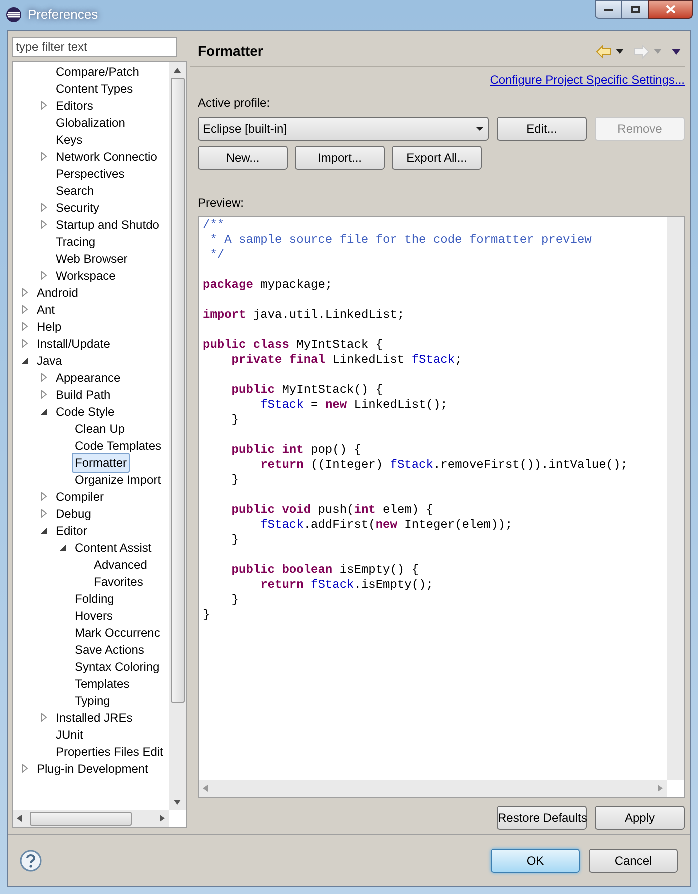 The image size is (698, 894). Describe the element at coordinates (101, 462) in the screenshot. I see `tree-item: Formatter` at that location.